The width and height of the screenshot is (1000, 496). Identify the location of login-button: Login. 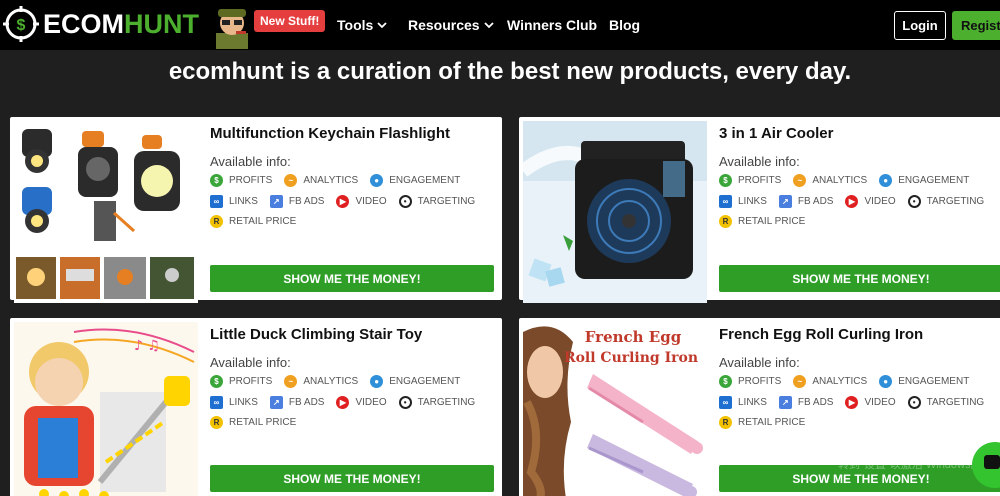
(920, 25).